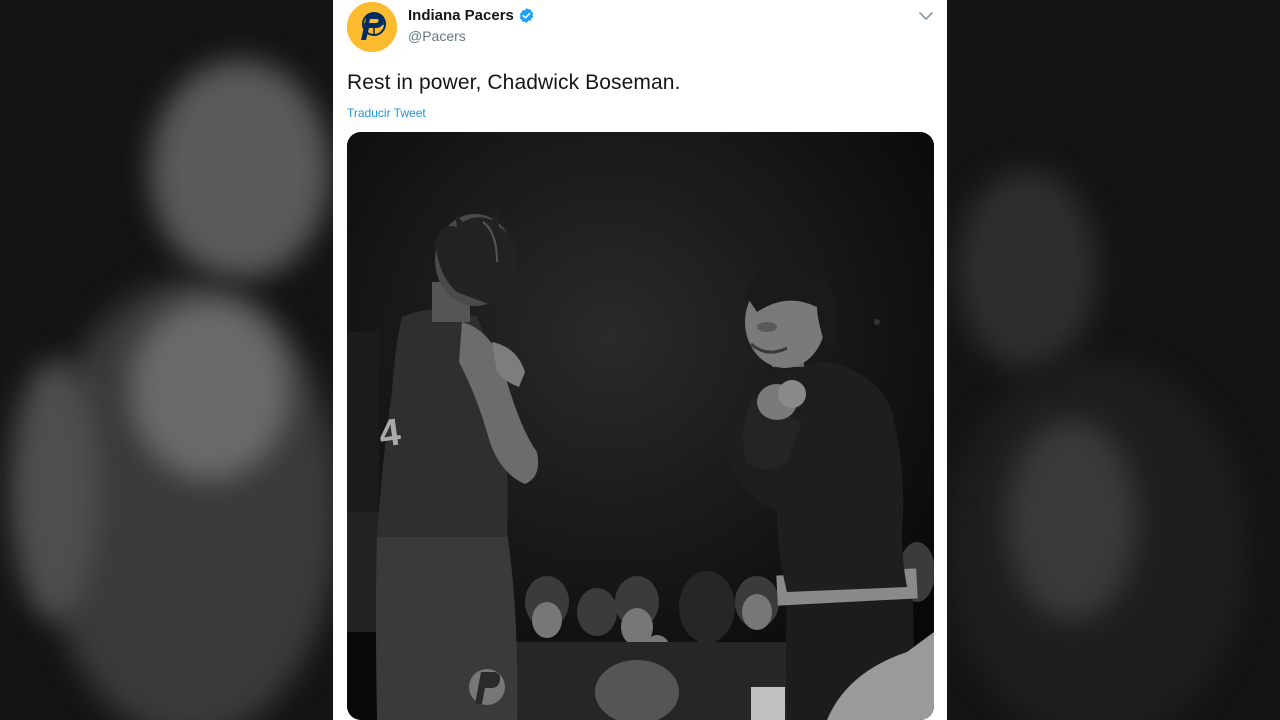 This screenshot has width=1280, height=720. What do you see at coordinates (386, 113) in the screenshot?
I see `translate-tweet-link: Traducir Tweet` at bounding box center [386, 113].